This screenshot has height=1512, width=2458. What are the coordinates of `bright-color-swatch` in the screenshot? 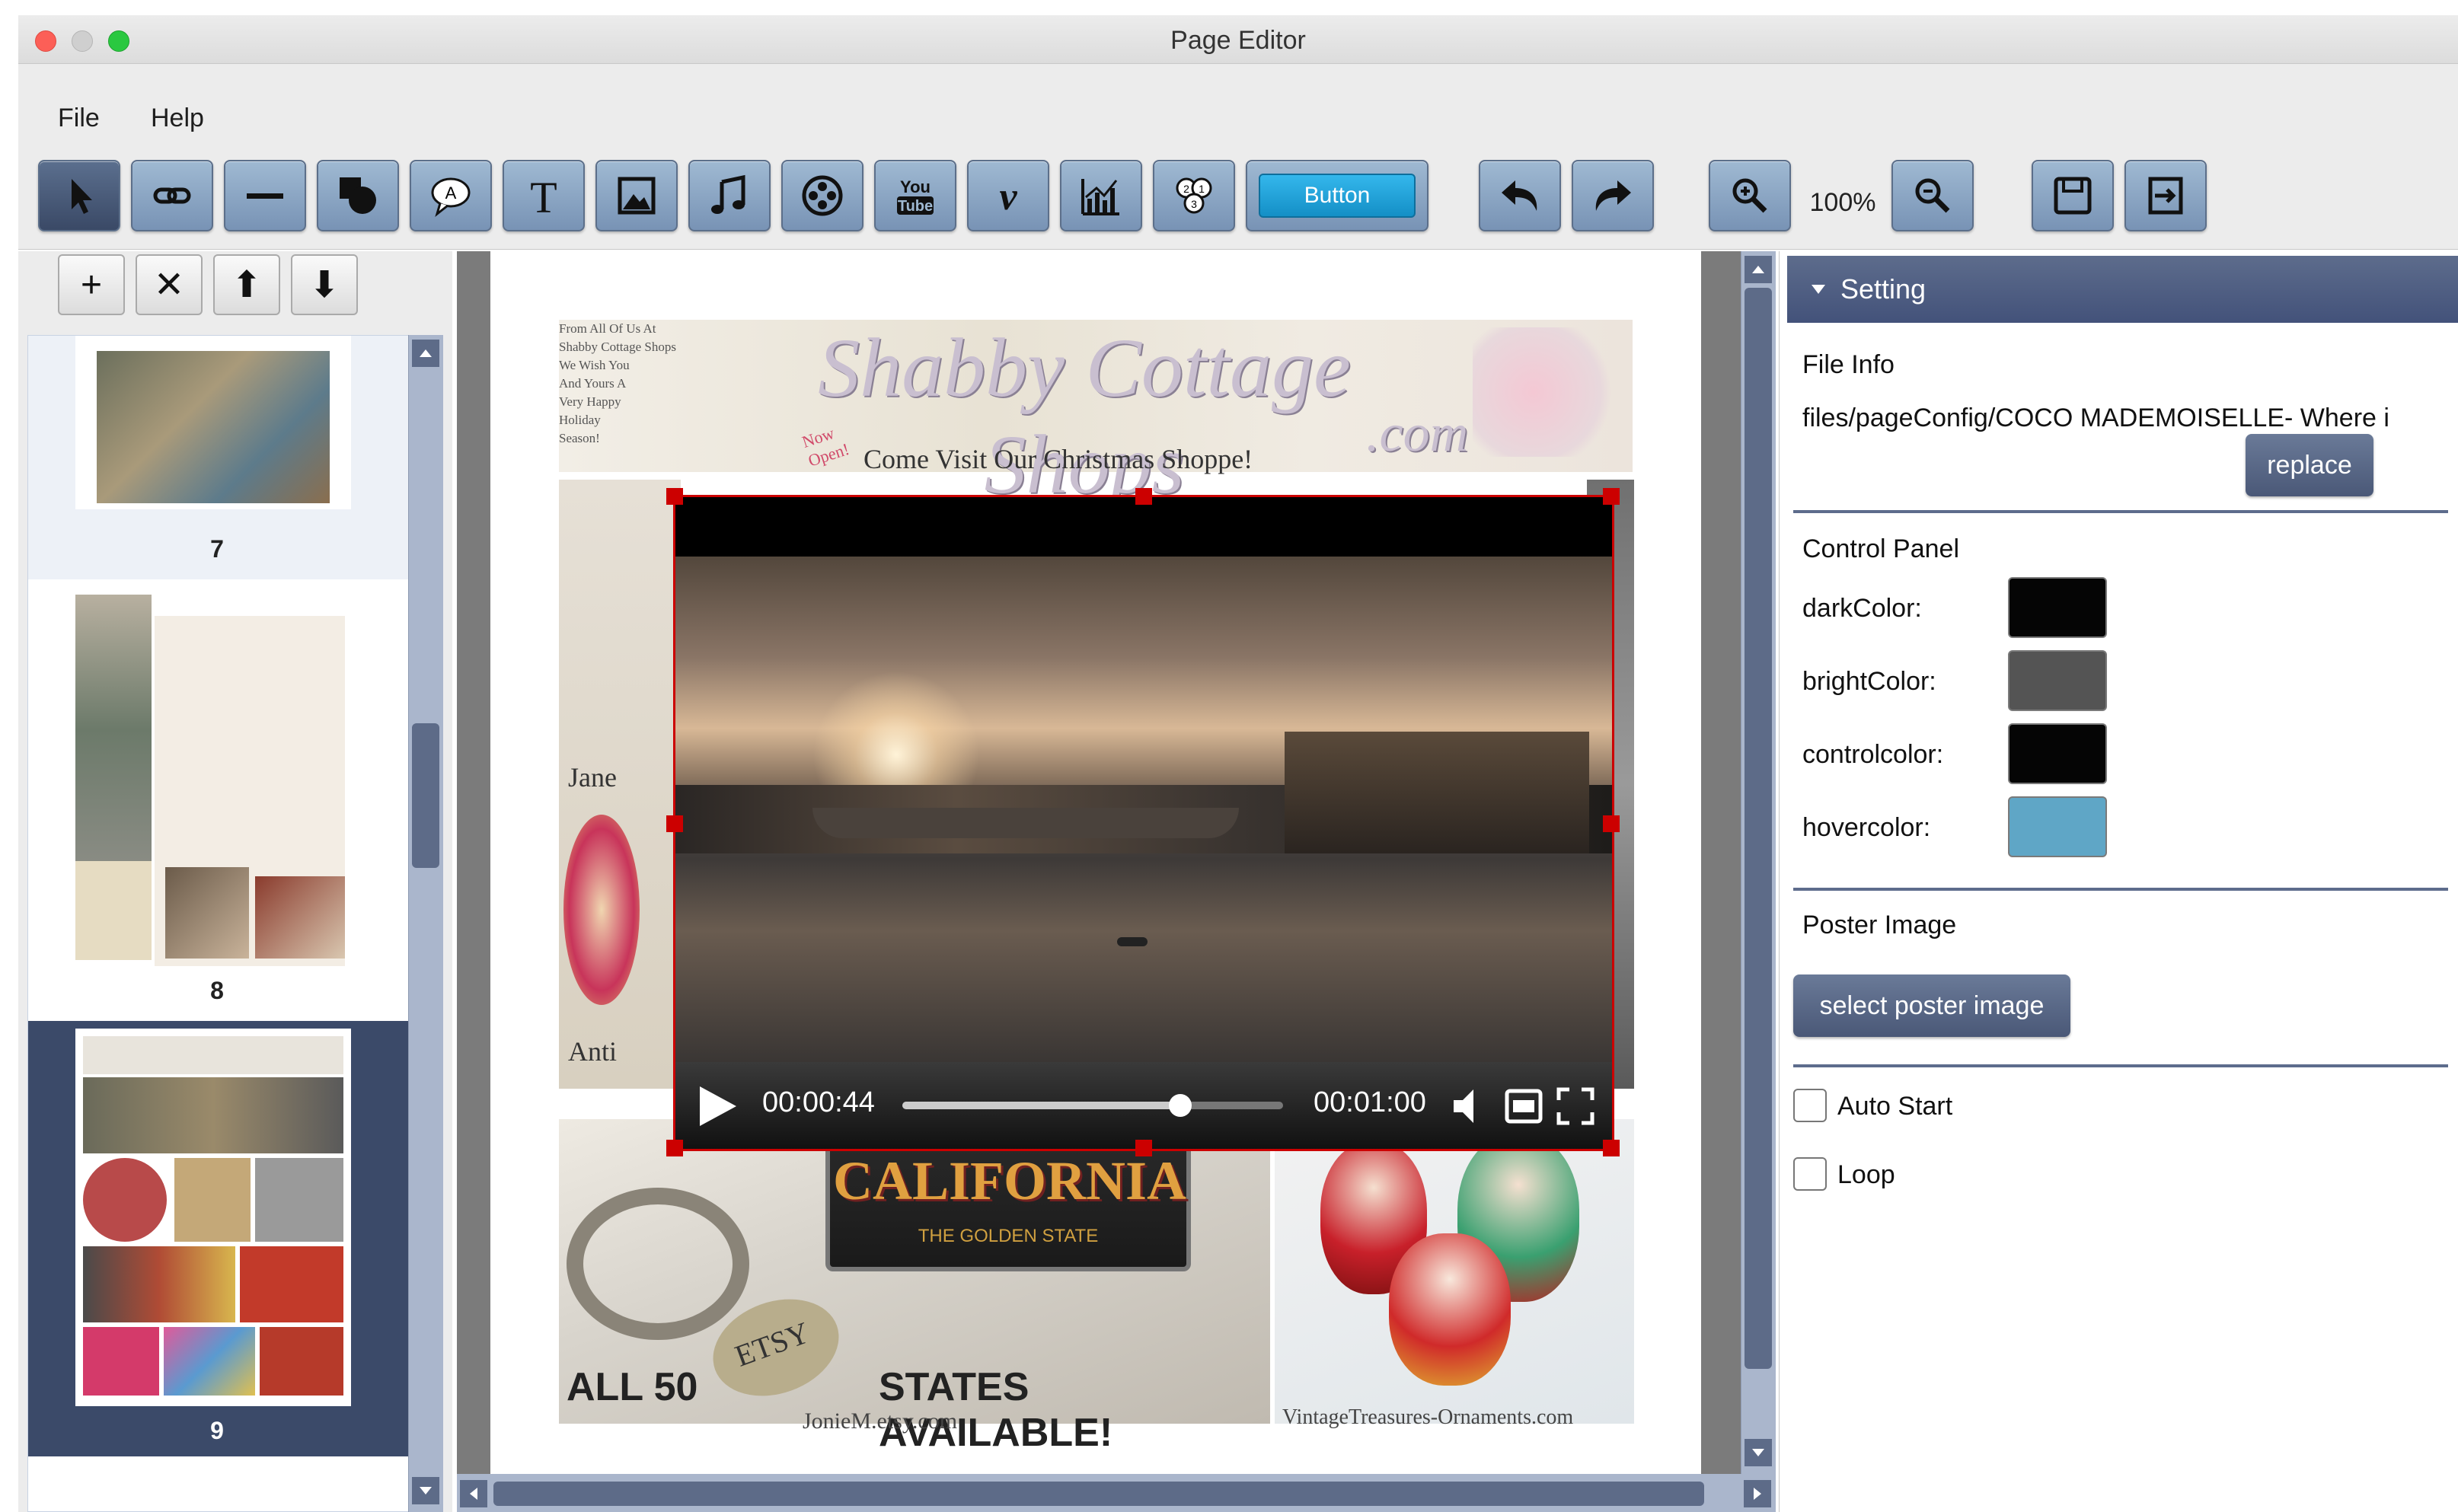 It's located at (2057, 680).